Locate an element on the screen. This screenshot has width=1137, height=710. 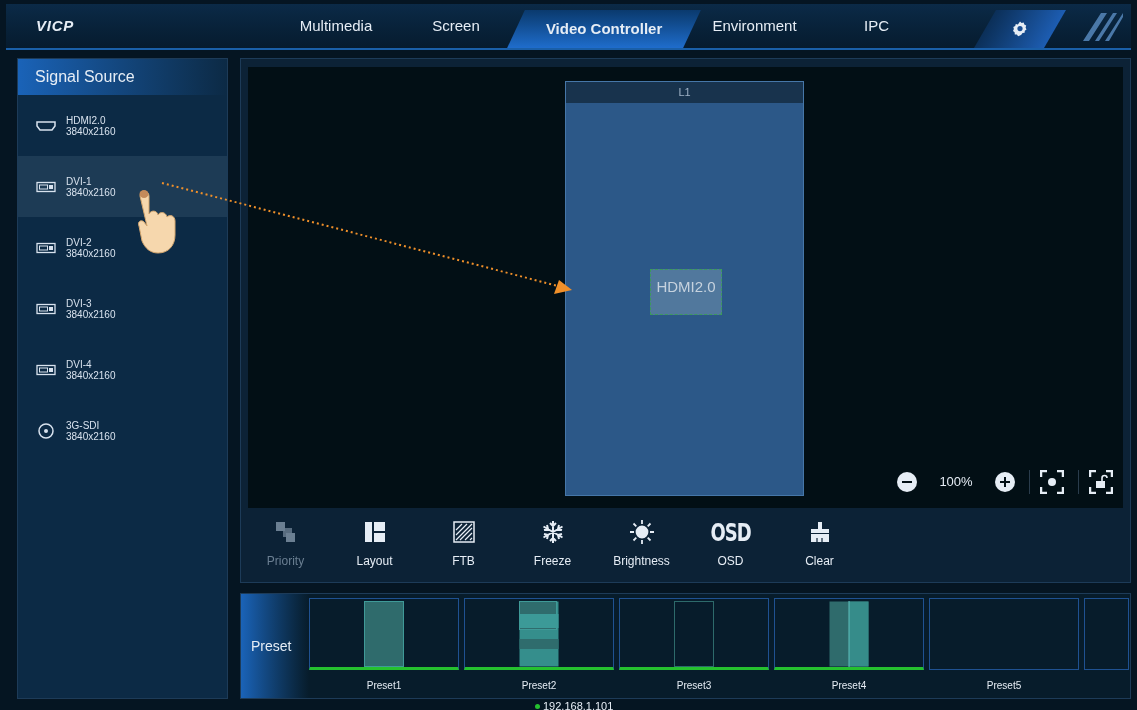
preset-label: Preset2 is located at coordinates (539, 686).